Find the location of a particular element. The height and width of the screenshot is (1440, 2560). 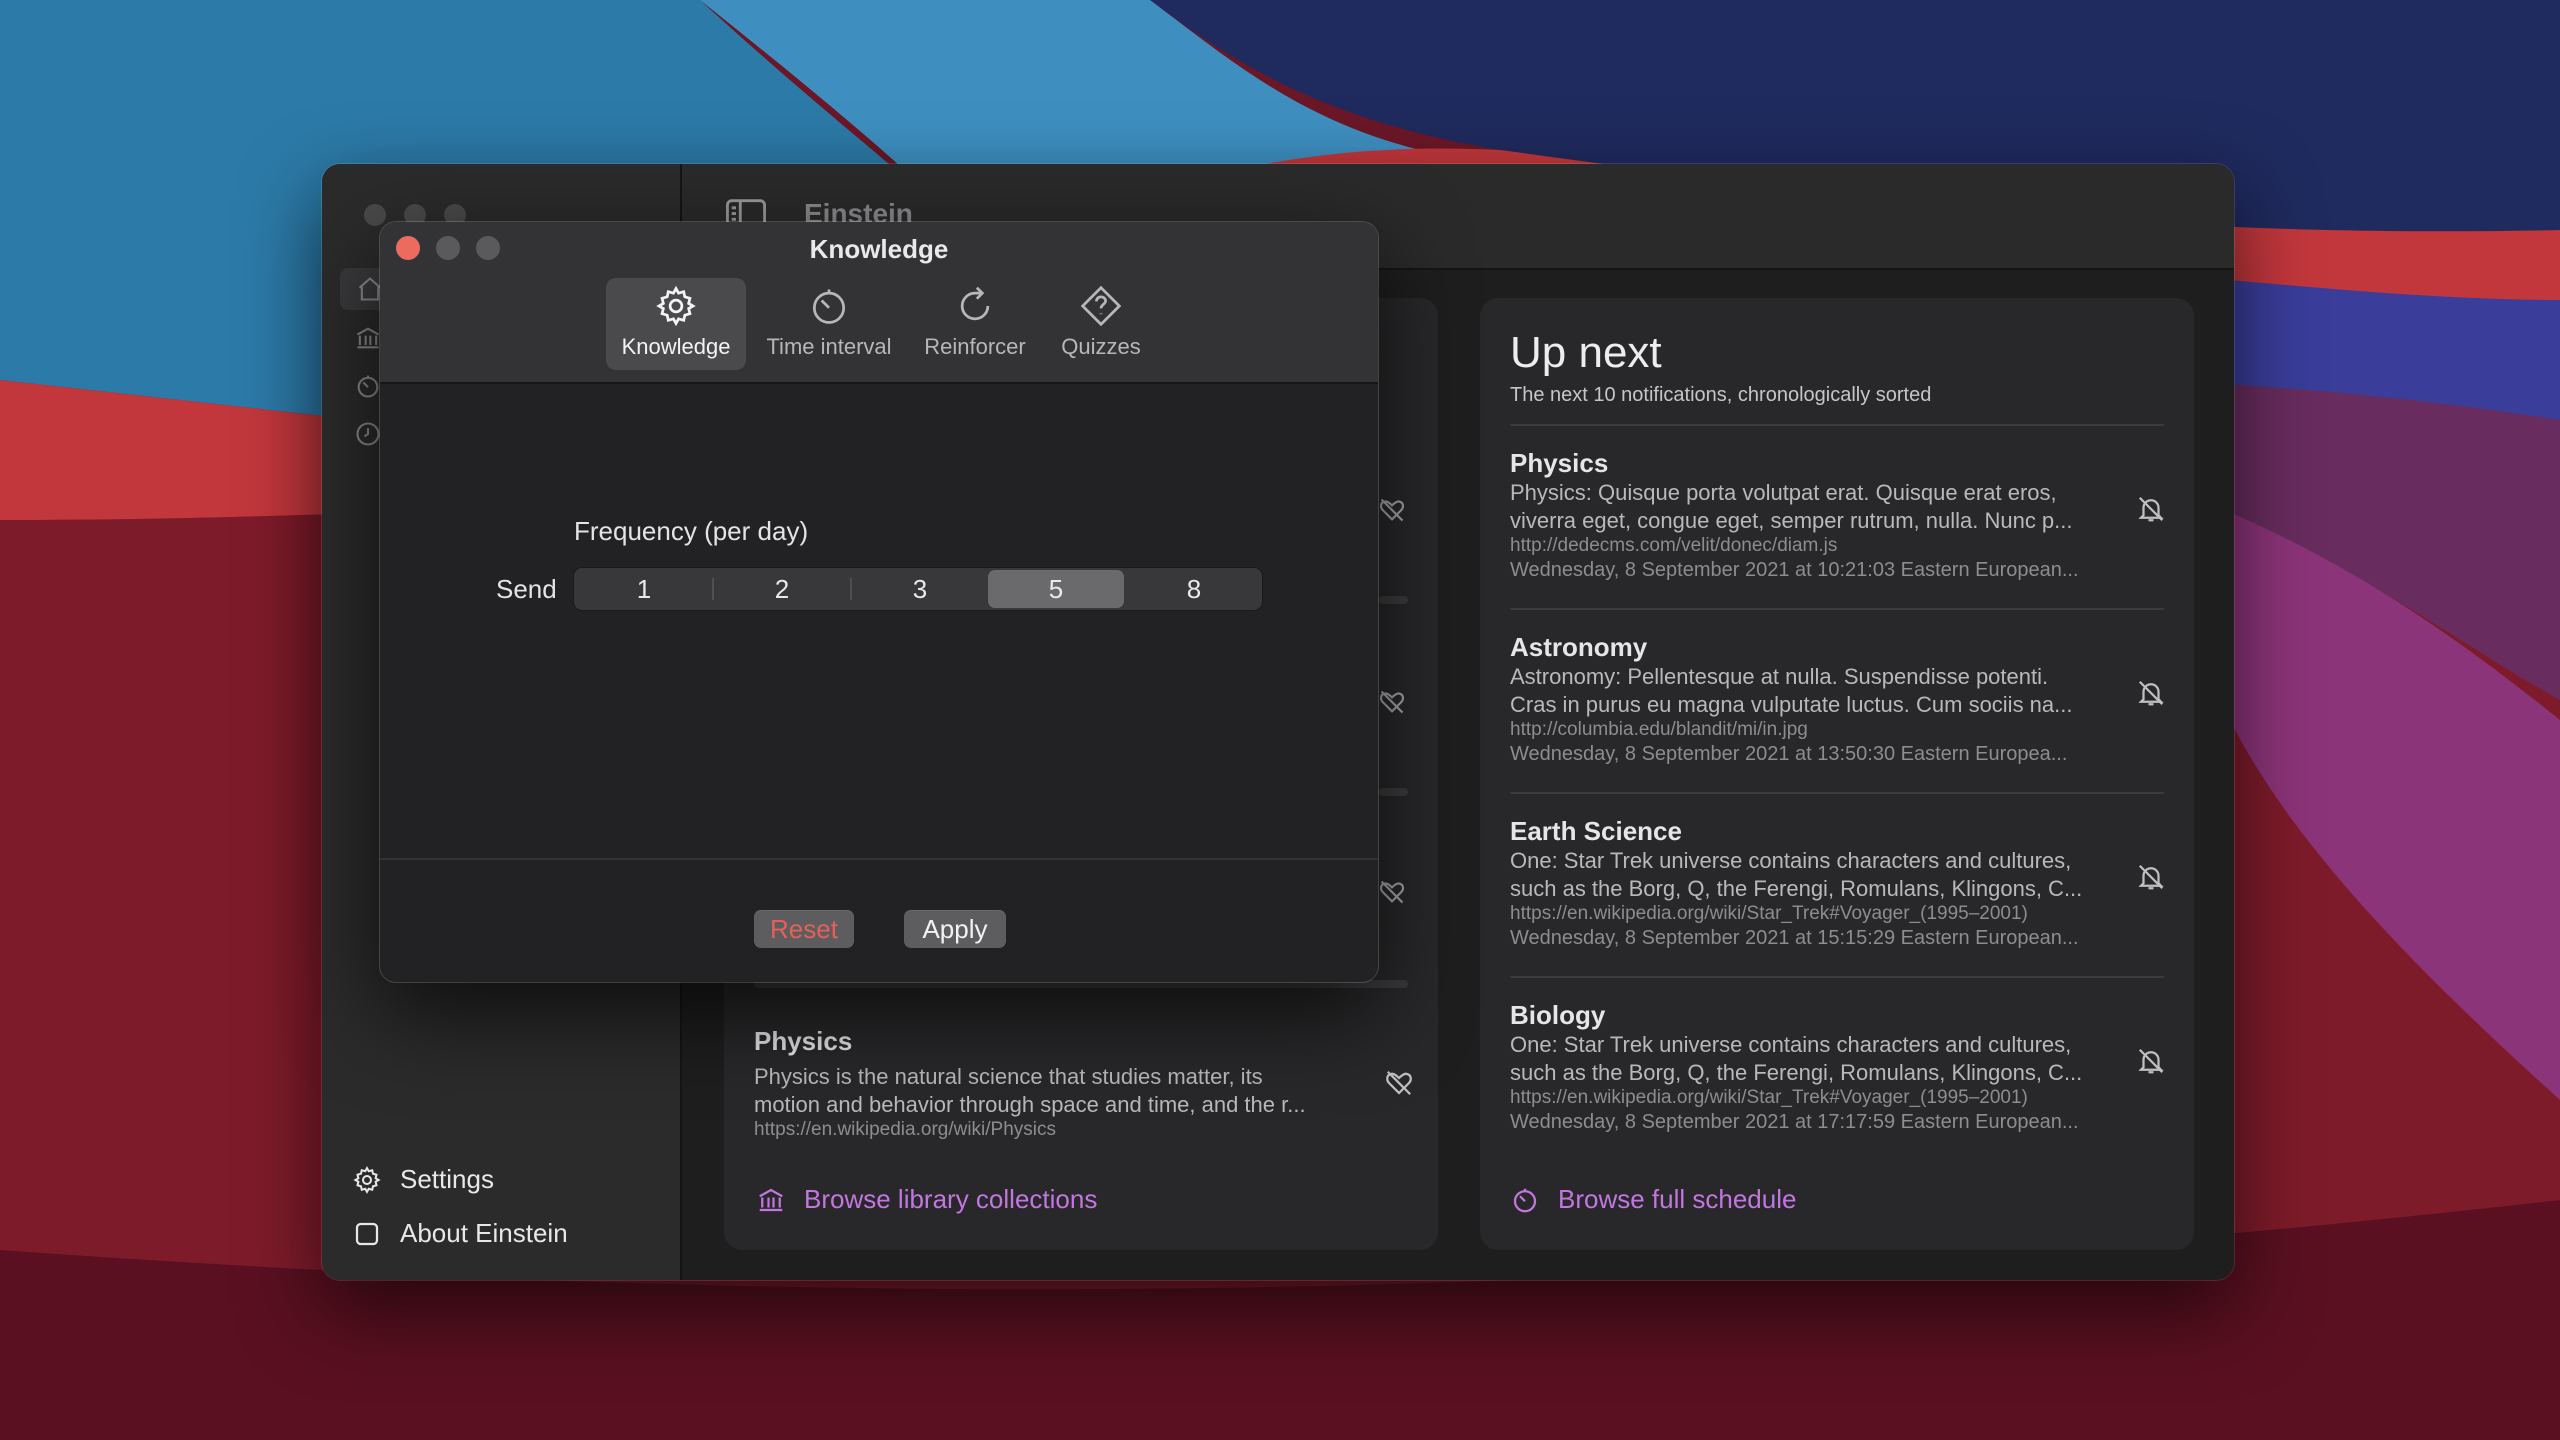

segment-option: 1 is located at coordinates (644, 589).